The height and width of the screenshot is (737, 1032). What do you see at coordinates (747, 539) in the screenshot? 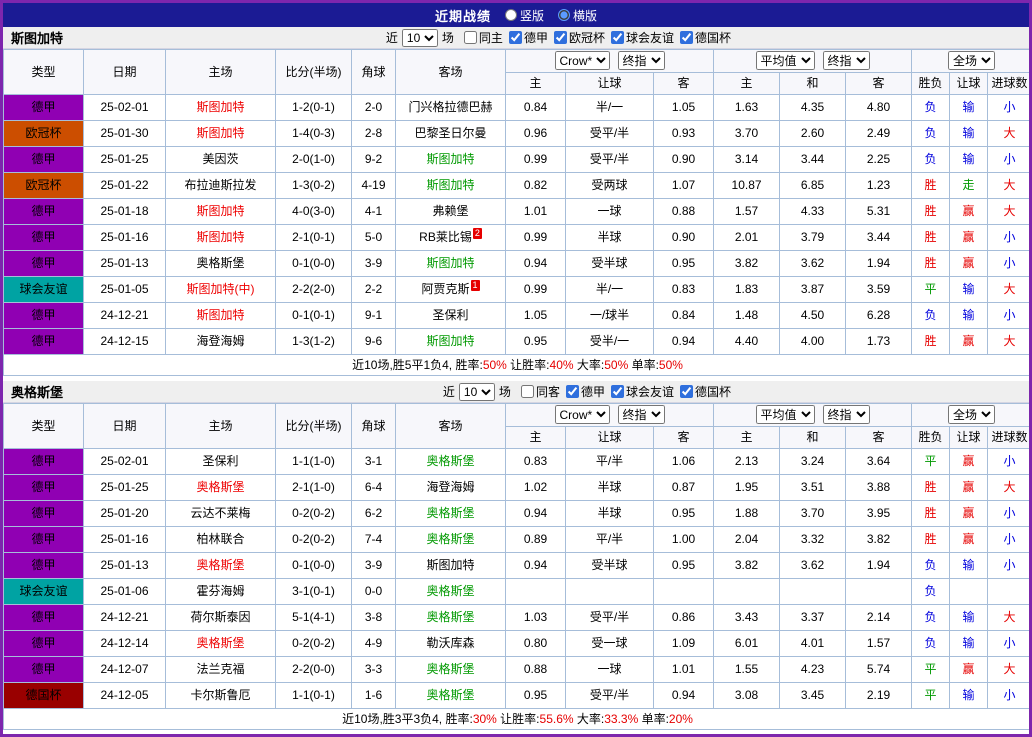
I see `avg-home-cell: 2.04` at bounding box center [747, 539].